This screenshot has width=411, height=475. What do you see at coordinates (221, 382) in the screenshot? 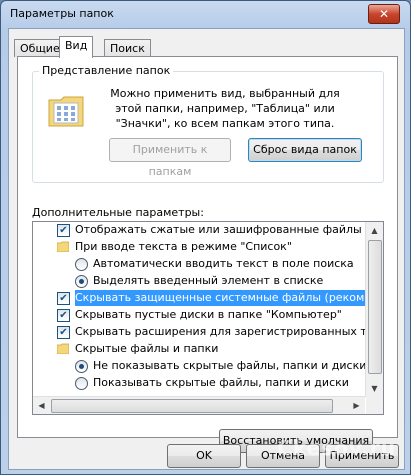
I see `list-item-label: Показывать скрытые файлы, папки и диски` at bounding box center [221, 382].